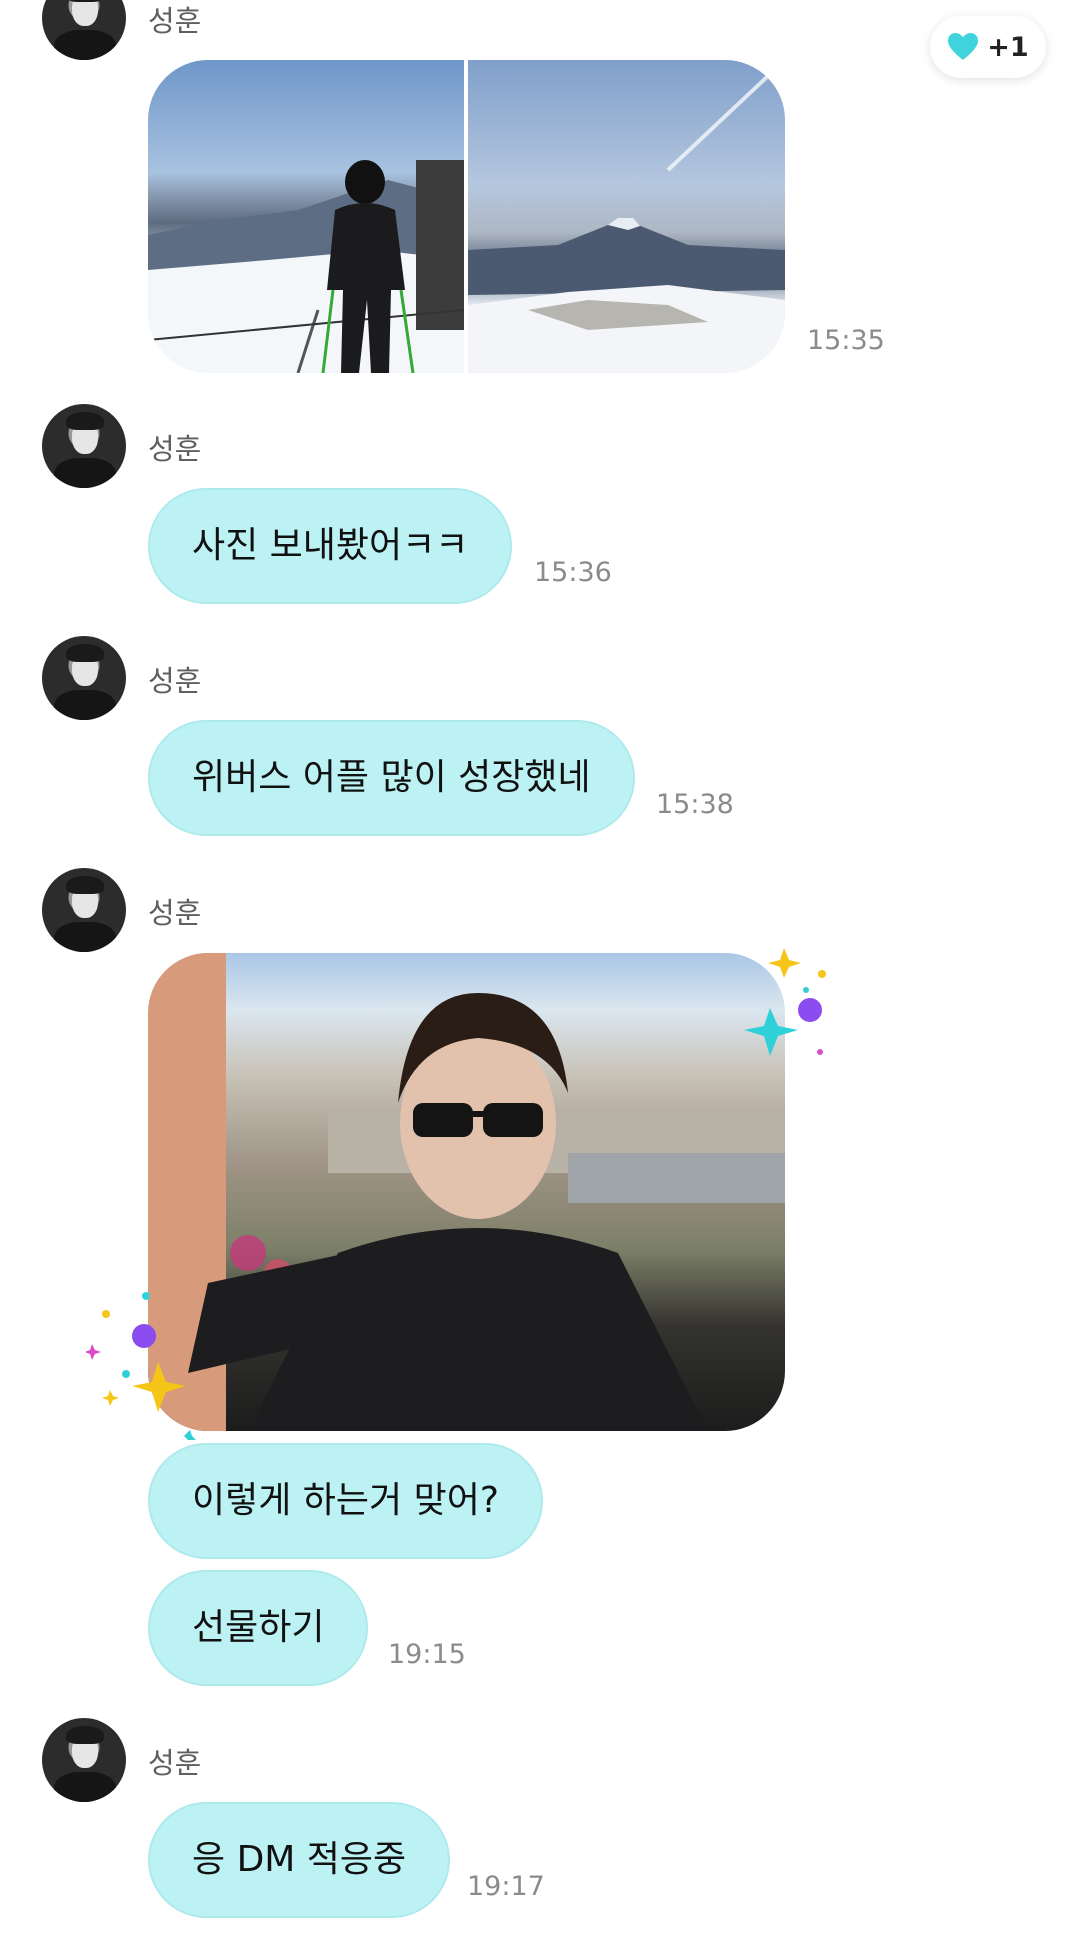  I want to click on photo-ski-slope, so click(306, 216).